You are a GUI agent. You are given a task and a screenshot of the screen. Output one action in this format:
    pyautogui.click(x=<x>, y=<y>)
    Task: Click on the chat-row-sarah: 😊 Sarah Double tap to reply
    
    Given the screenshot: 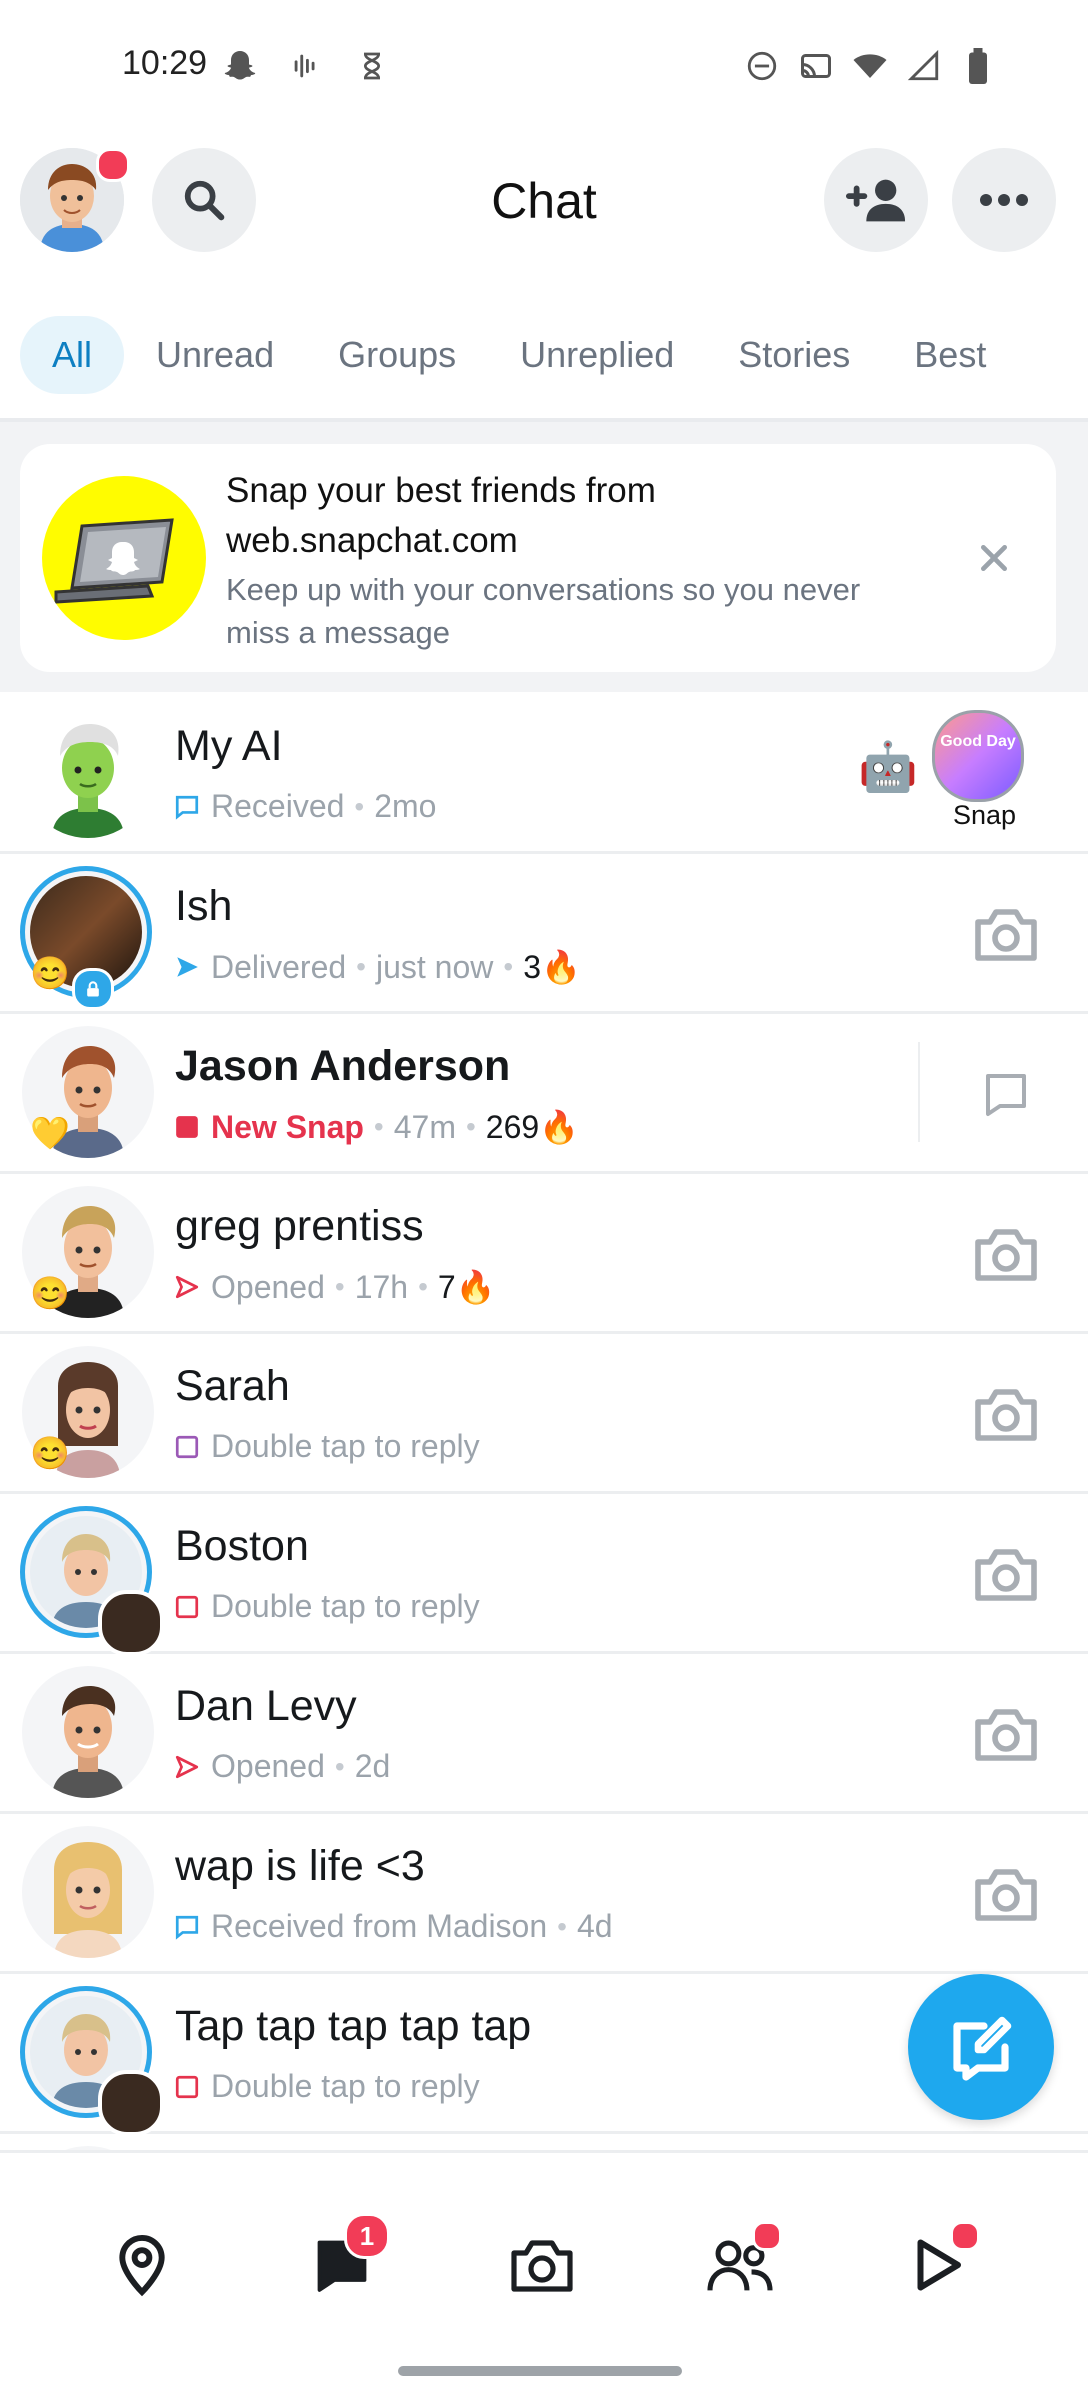 What is the action you would take?
    pyautogui.click(x=544, y=1414)
    